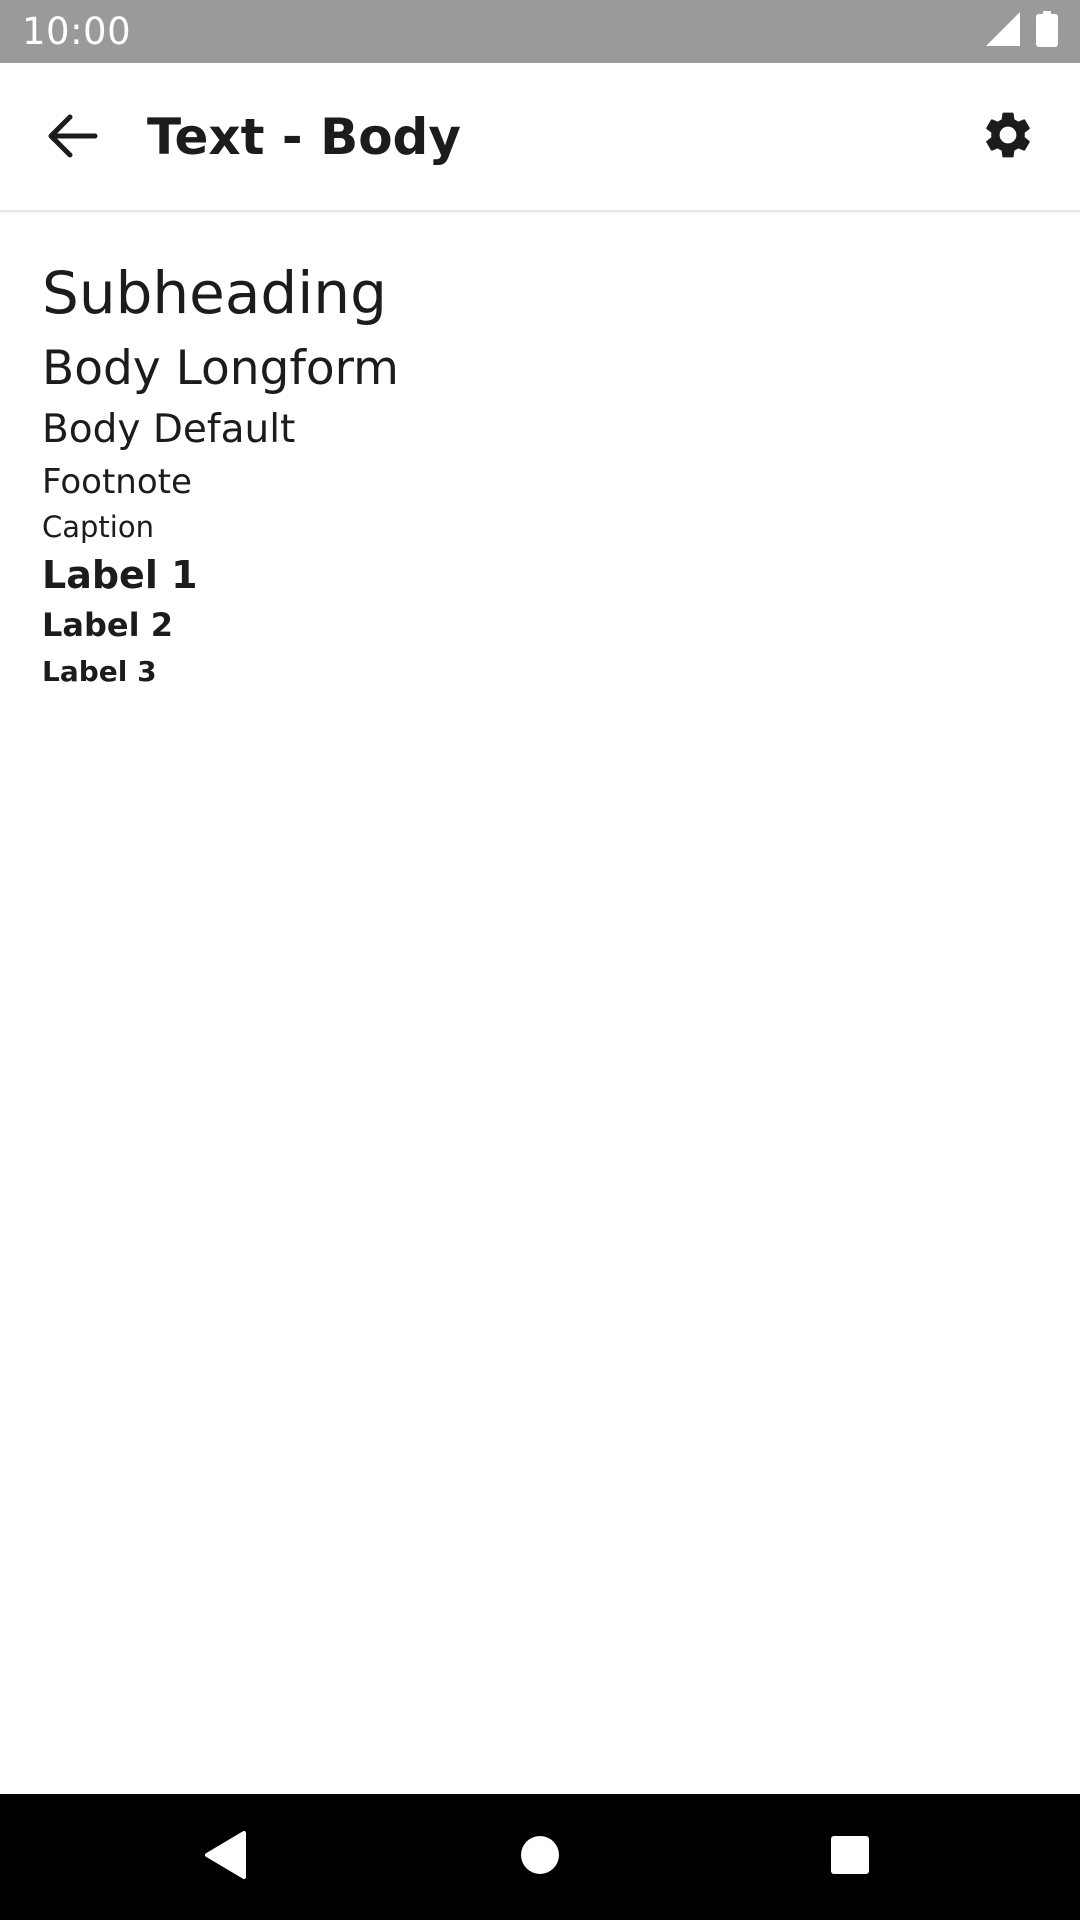  Describe the element at coordinates (1047, 31) in the screenshot. I see `battery-icon` at that location.